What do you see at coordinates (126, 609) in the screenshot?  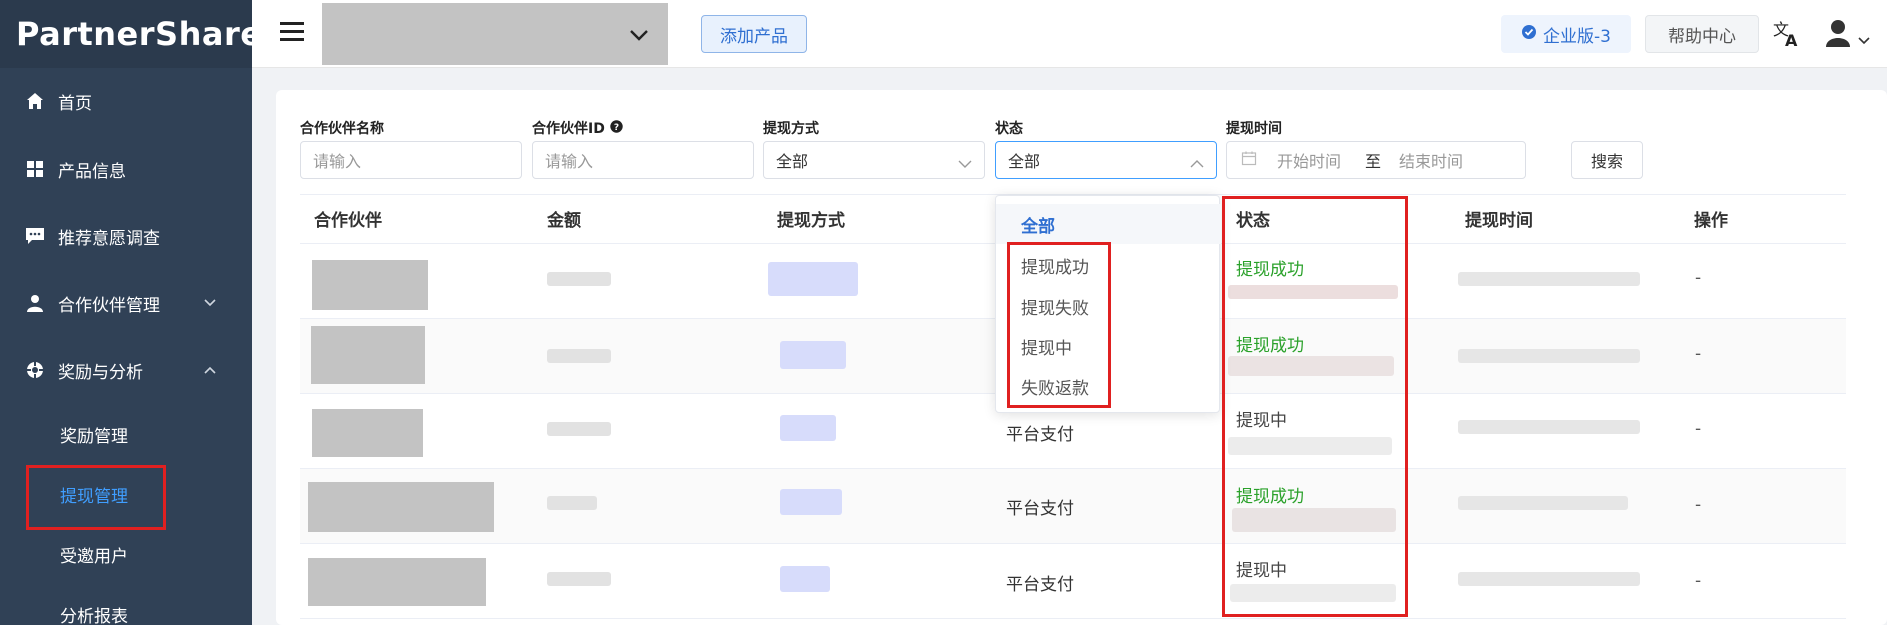 I see `sidebar-subitem-reports: 分析报表` at bounding box center [126, 609].